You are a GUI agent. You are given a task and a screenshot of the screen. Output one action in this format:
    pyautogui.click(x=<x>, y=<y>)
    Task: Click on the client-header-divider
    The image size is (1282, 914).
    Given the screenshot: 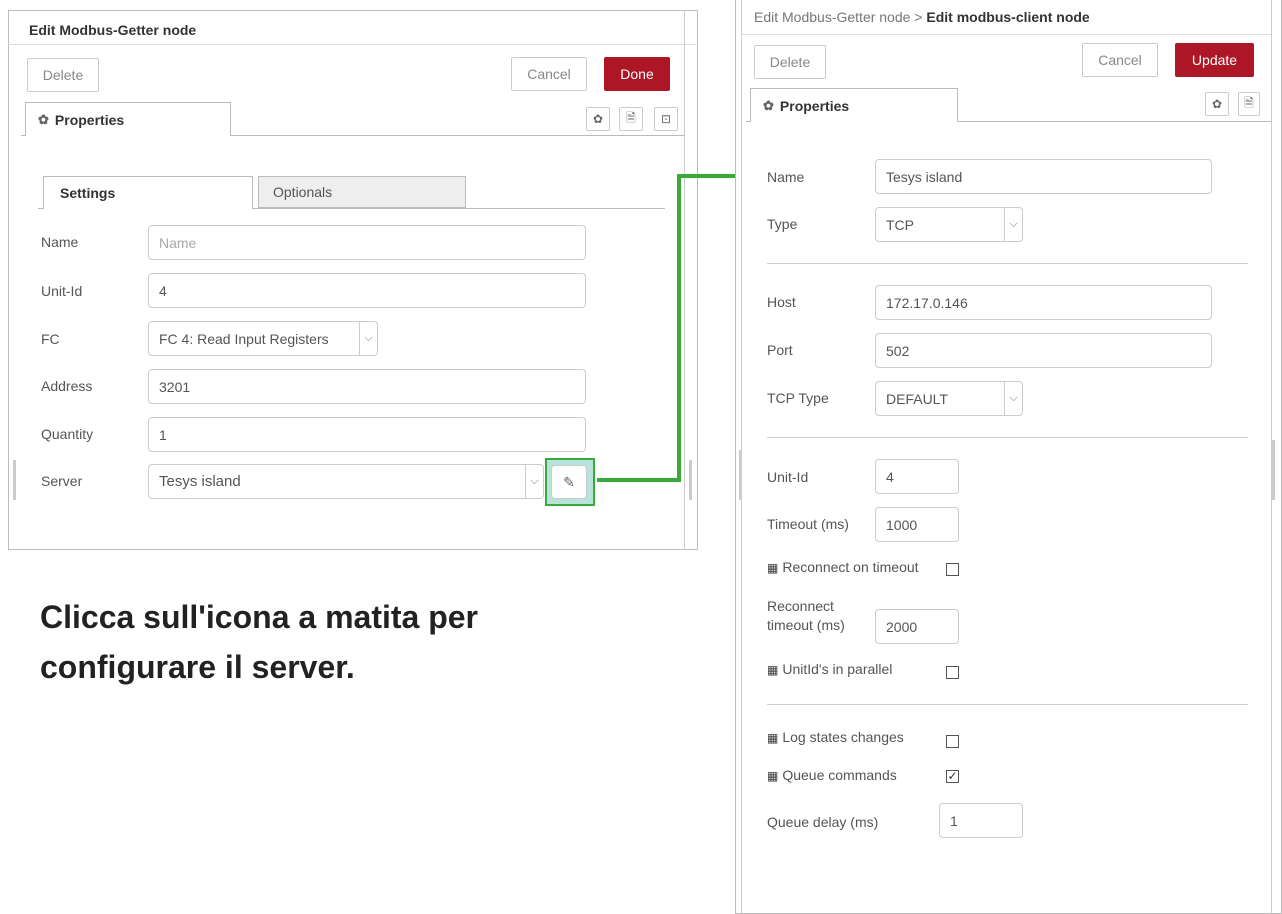 What is the action you would take?
    pyautogui.click(x=1006, y=34)
    